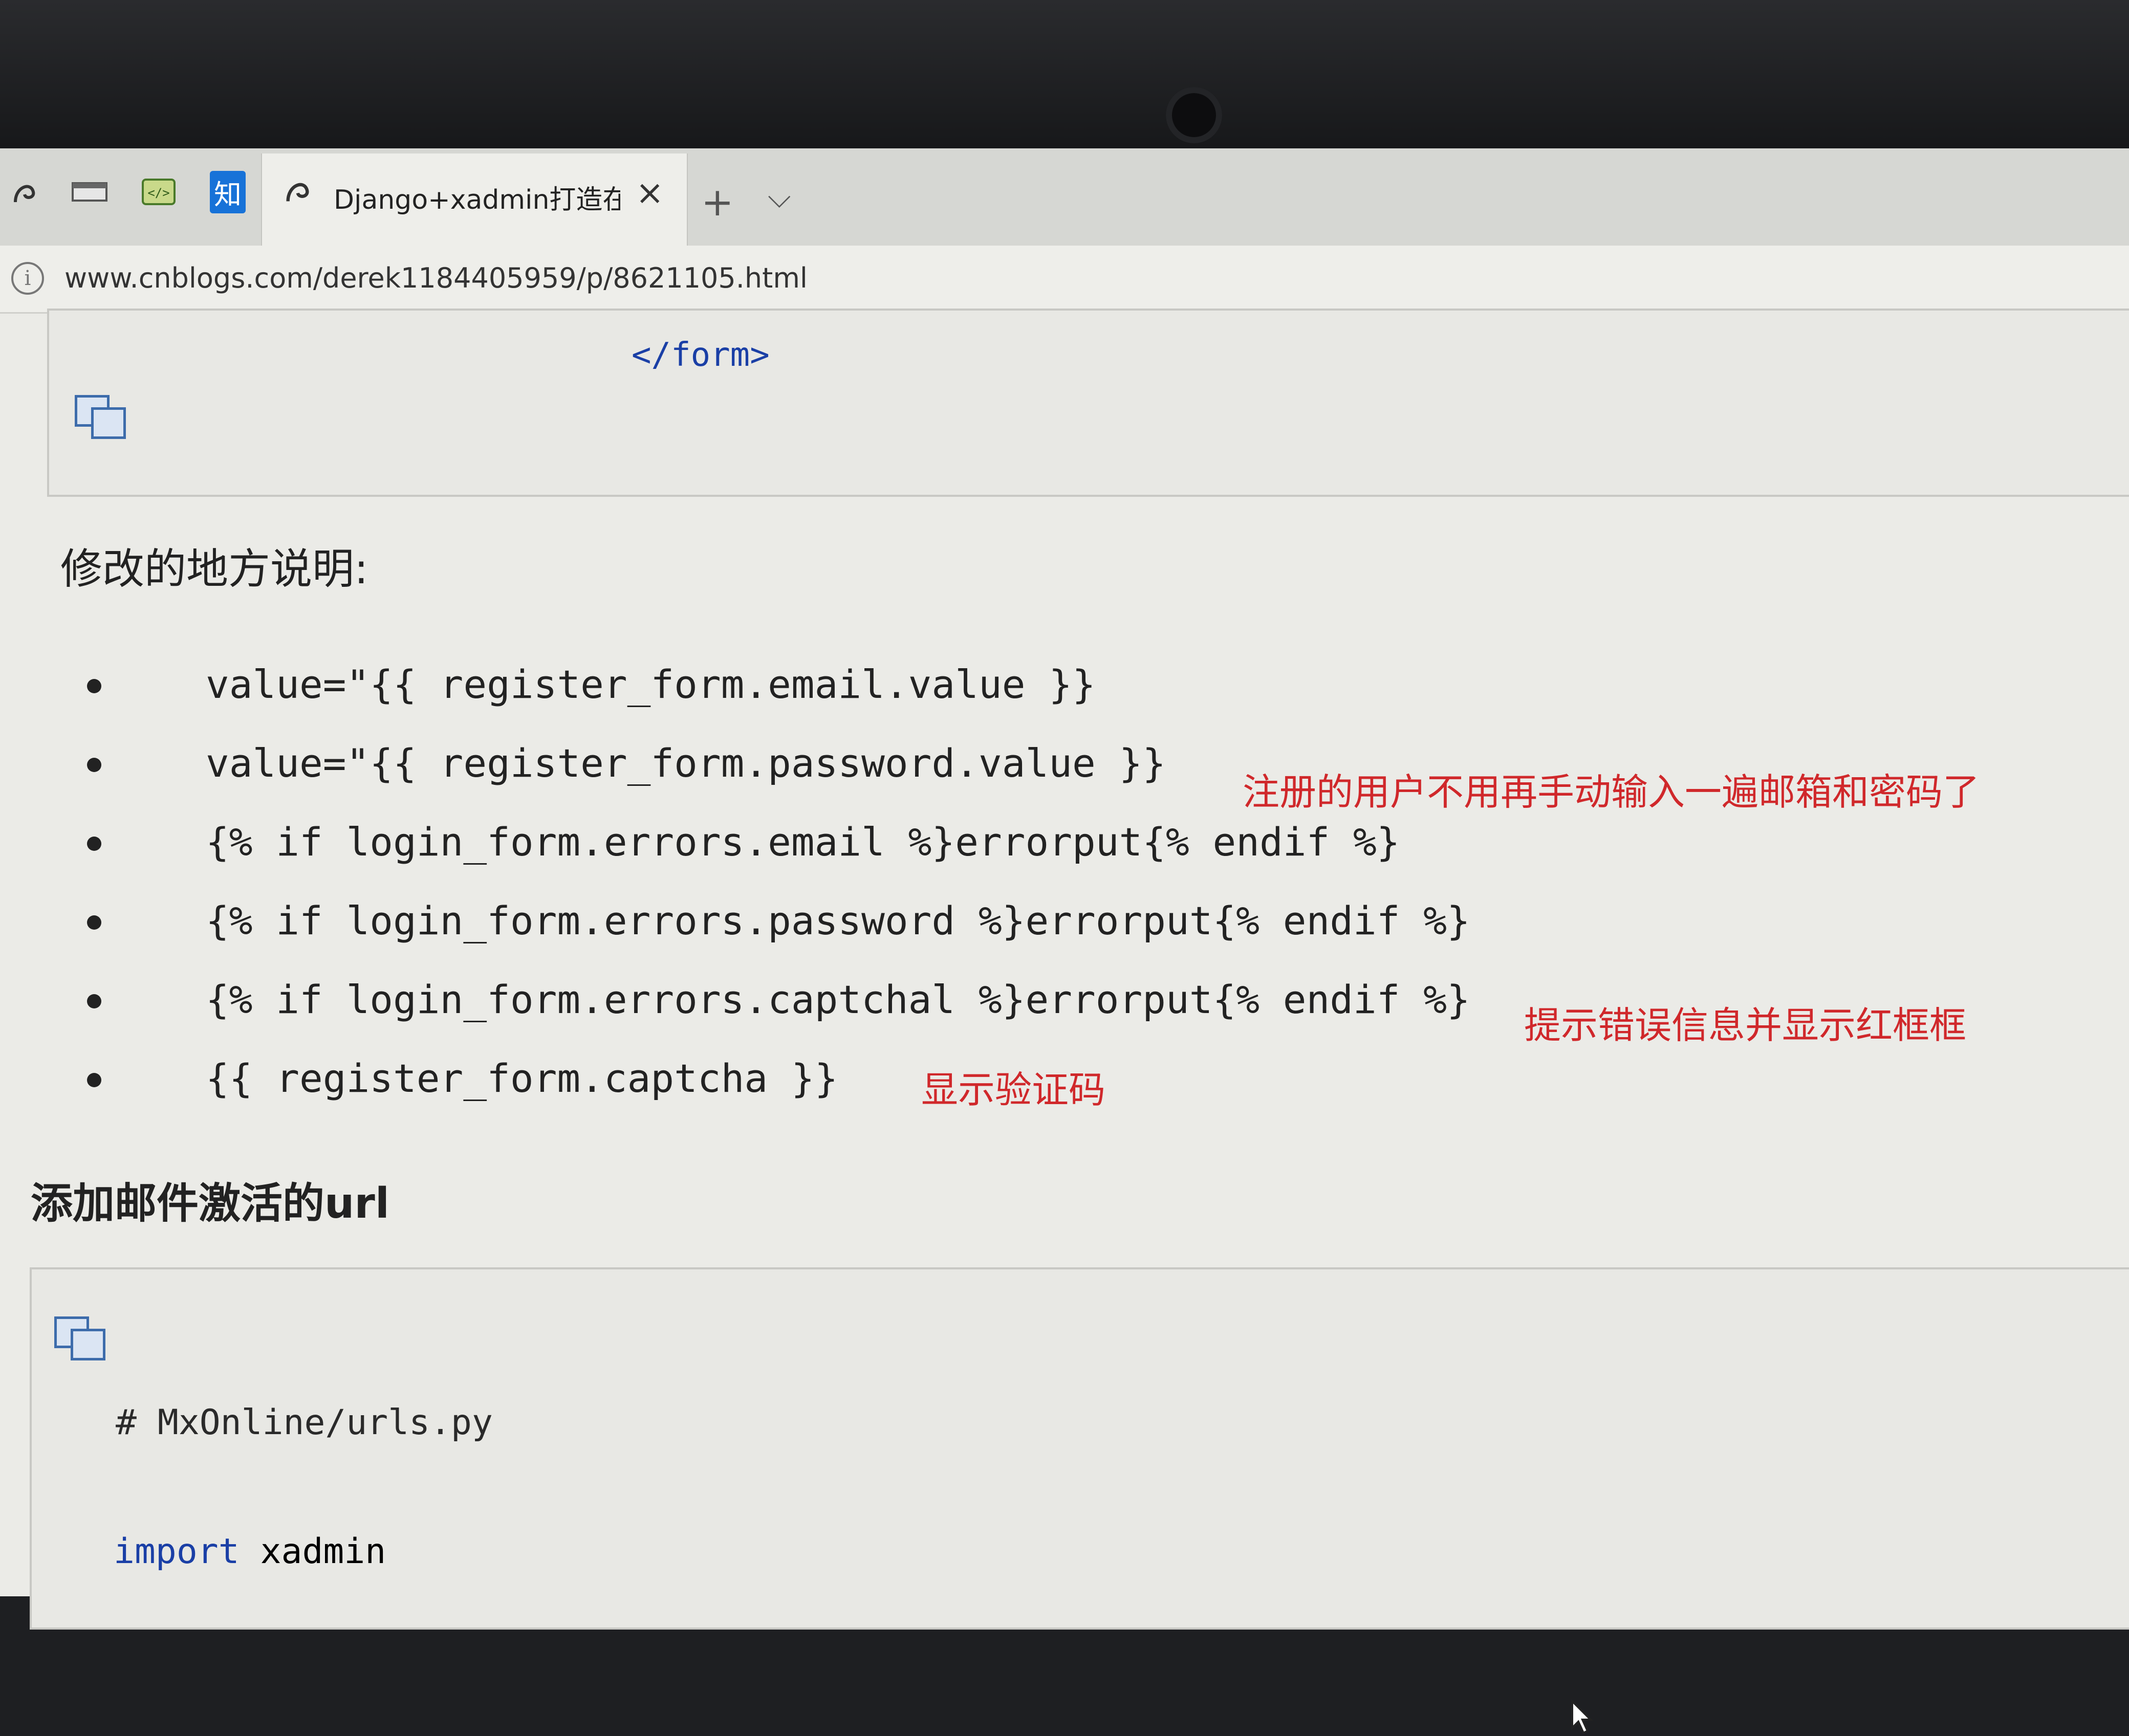  I want to click on code-icon: </>, so click(159, 192).